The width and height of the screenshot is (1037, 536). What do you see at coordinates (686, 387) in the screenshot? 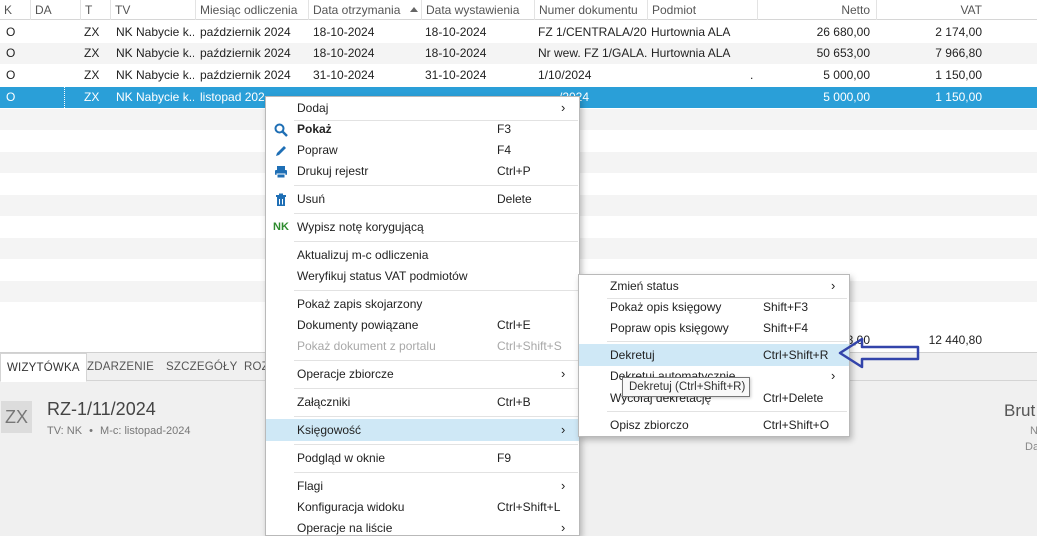
I see `tooltip: Dekretuj (Ctrl+Shift+R)` at bounding box center [686, 387].